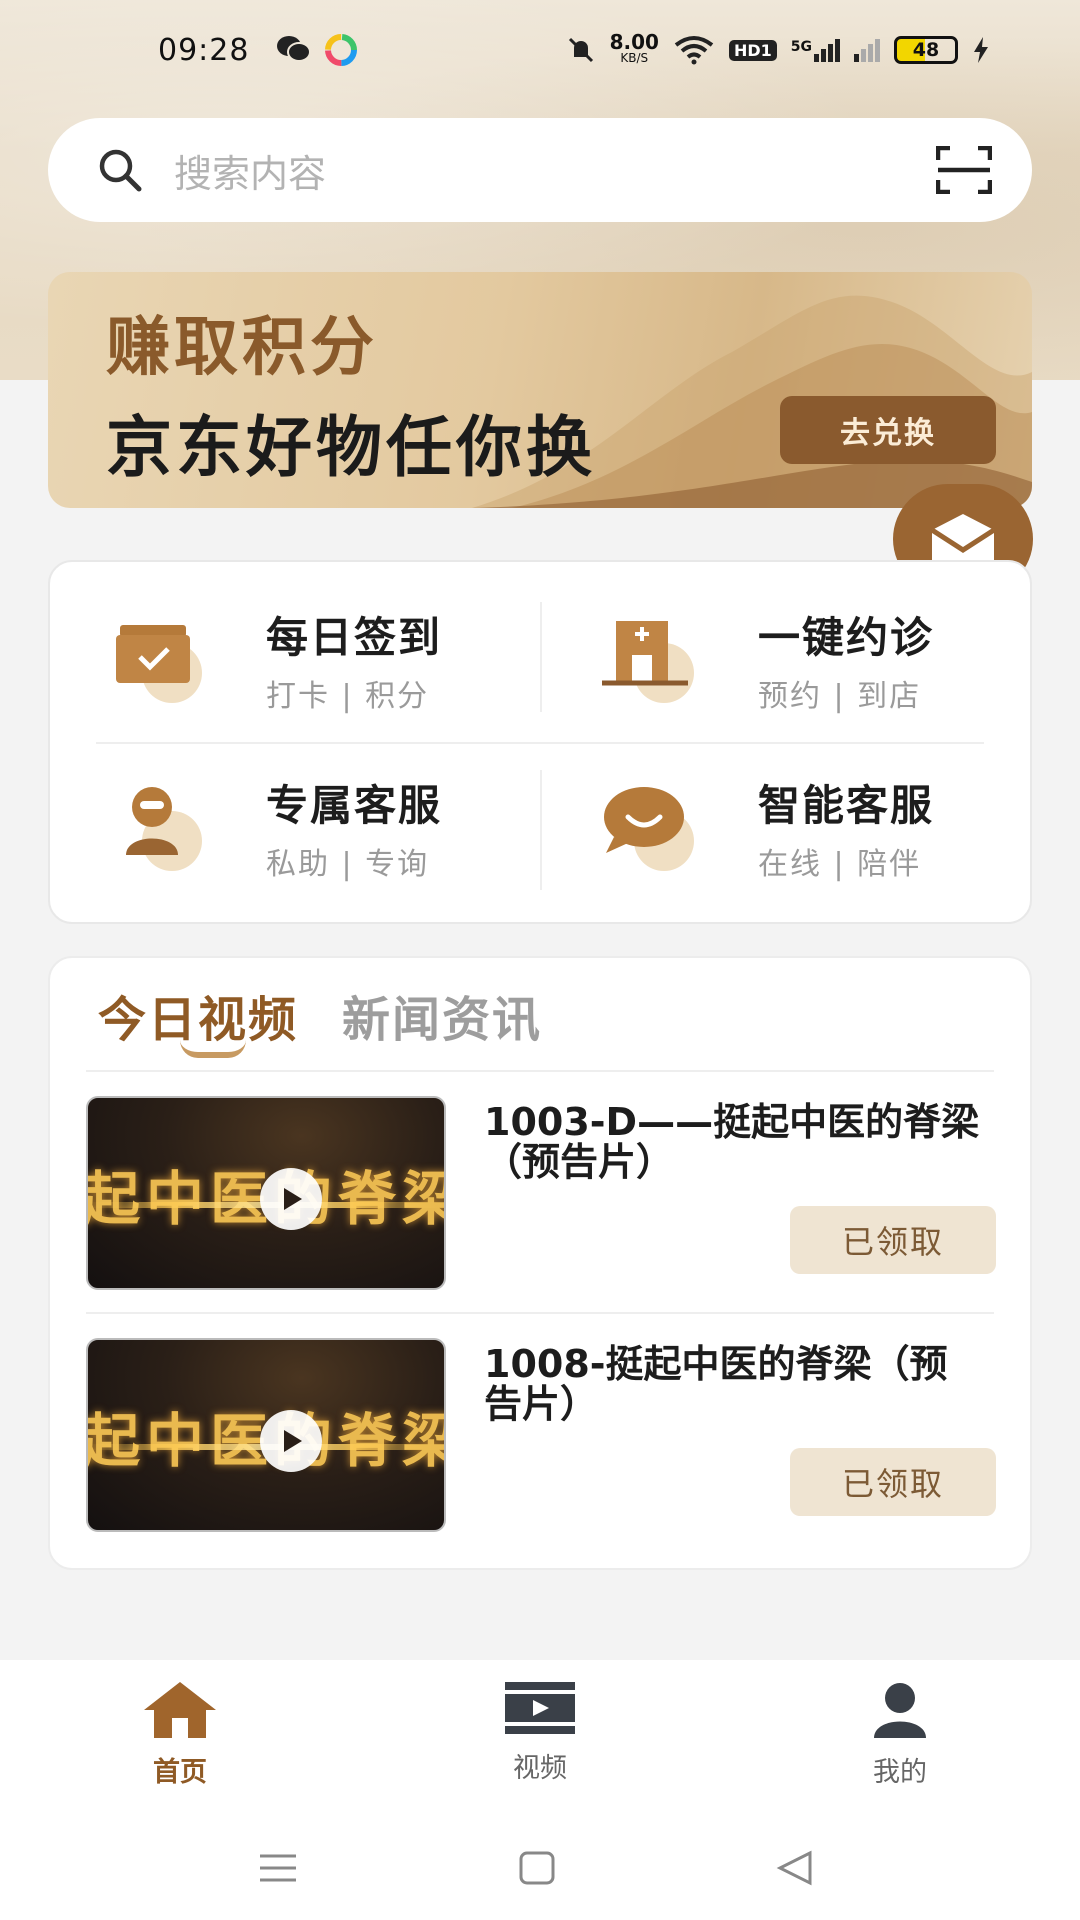 This screenshot has height=1920, width=1080. What do you see at coordinates (846, 805) in the screenshot?
I see `quick-action-title: 智能客服` at bounding box center [846, 805].